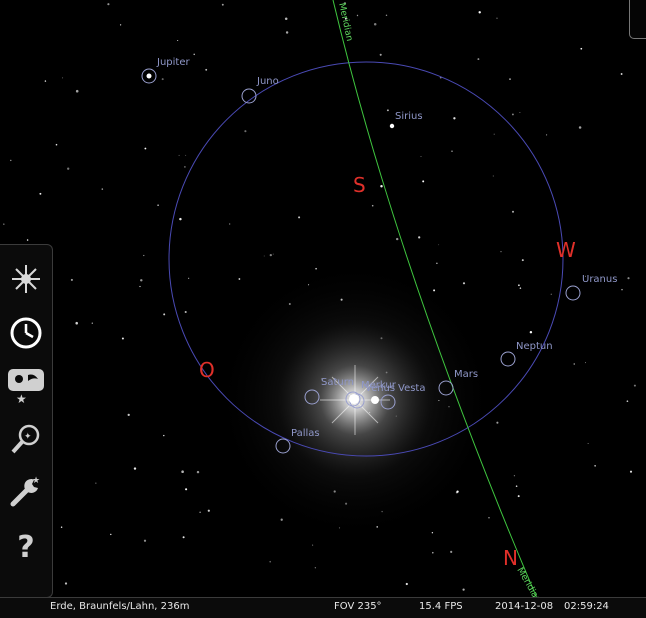 This screenshot has width=646, height=618. I want to click on moon-dot, so click(375, 400).